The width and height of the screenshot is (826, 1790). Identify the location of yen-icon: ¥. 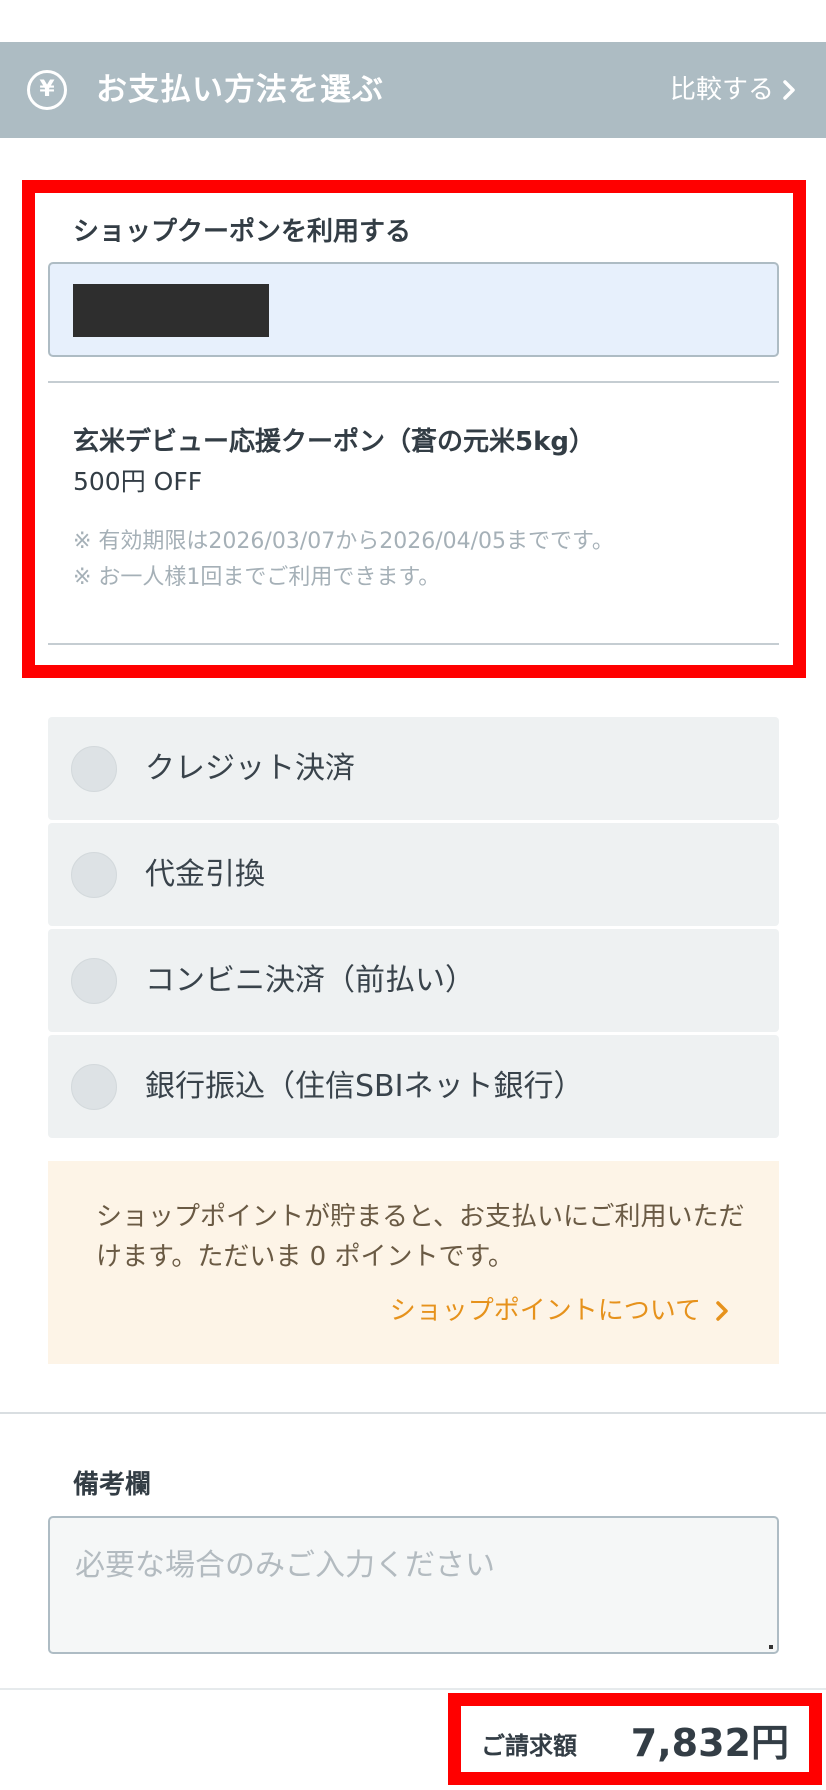
(47, 90).